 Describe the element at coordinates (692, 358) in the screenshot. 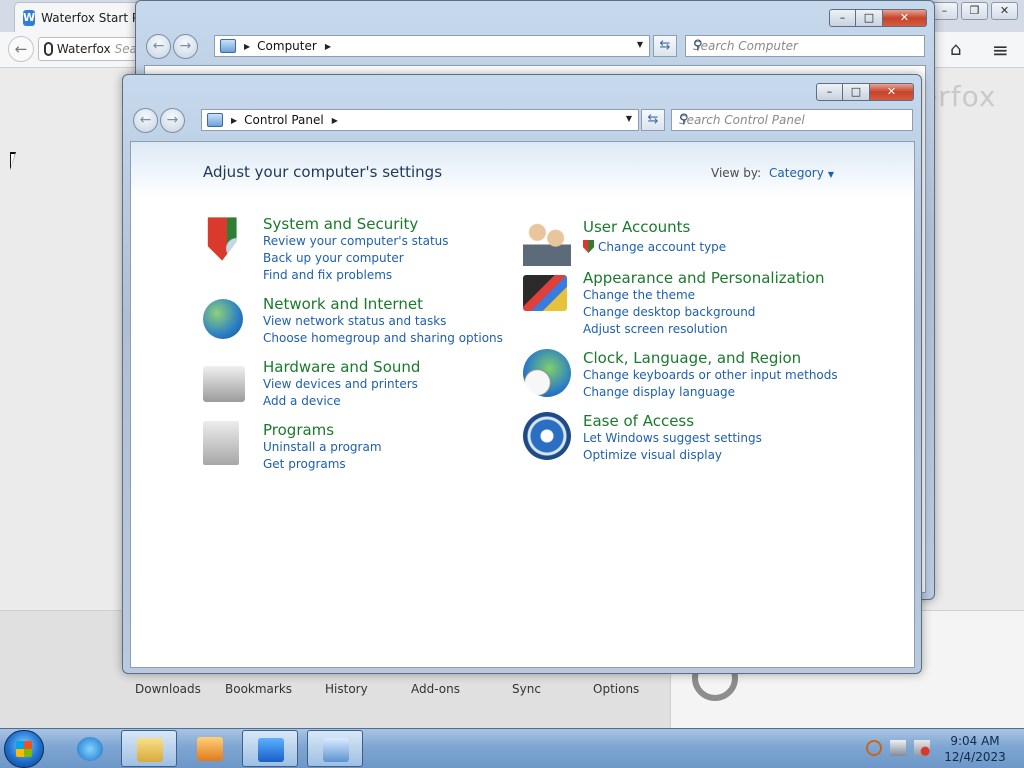

I see `category-title: Clock, Language, and Region` at that location.